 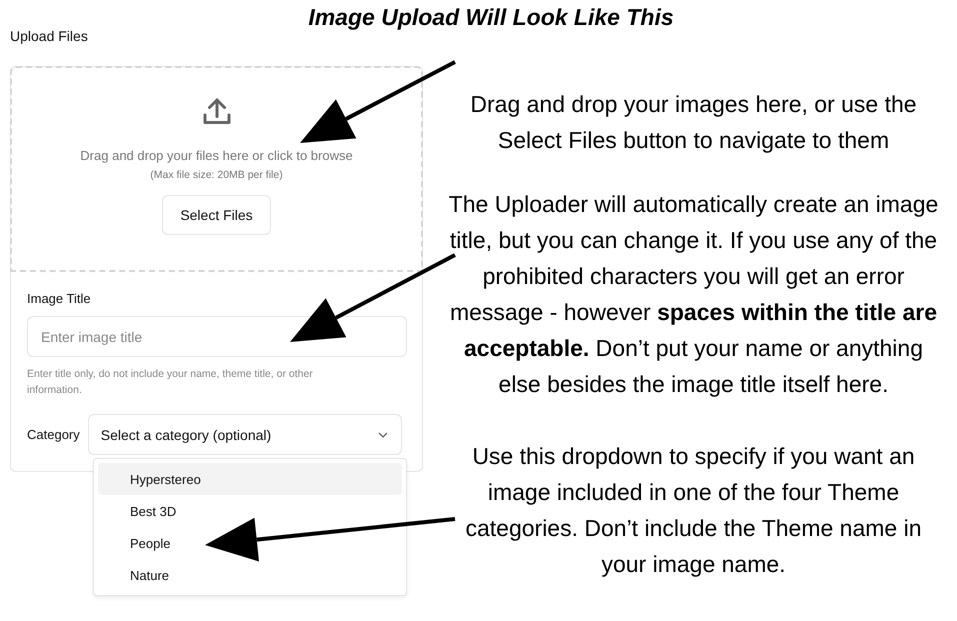 I want to click on select-files-button: Select Files, so click(x=216, y=215).